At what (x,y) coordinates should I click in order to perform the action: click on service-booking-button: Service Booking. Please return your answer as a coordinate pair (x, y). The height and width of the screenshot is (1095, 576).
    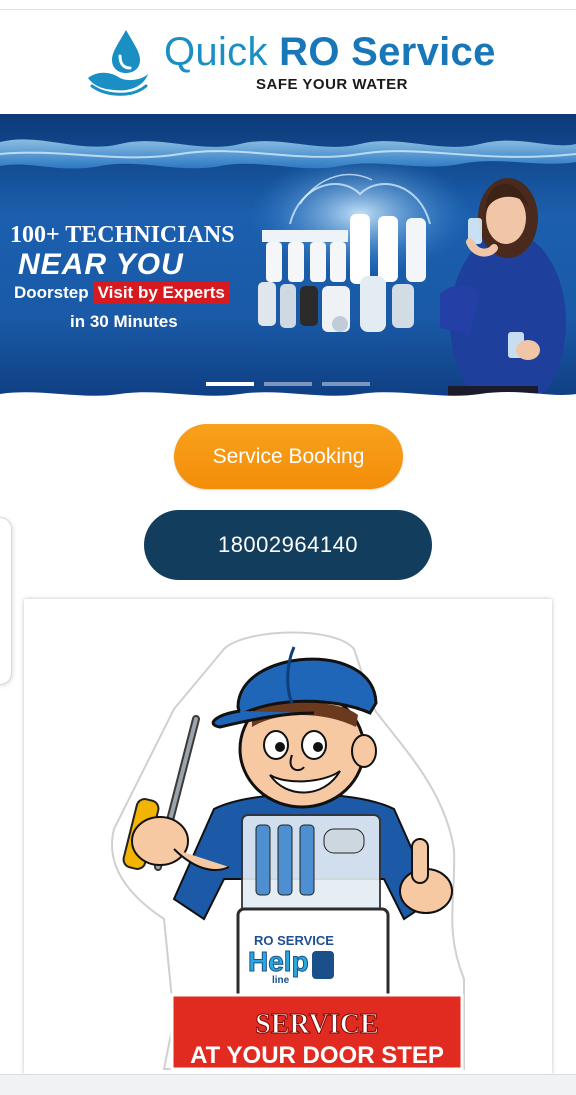
    Looking at the image, I should click on (288, 456).